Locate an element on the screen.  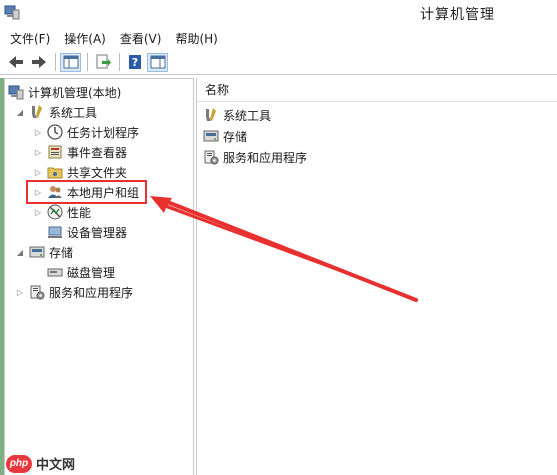
properties-view-icon is located at coordinates (157, 62).